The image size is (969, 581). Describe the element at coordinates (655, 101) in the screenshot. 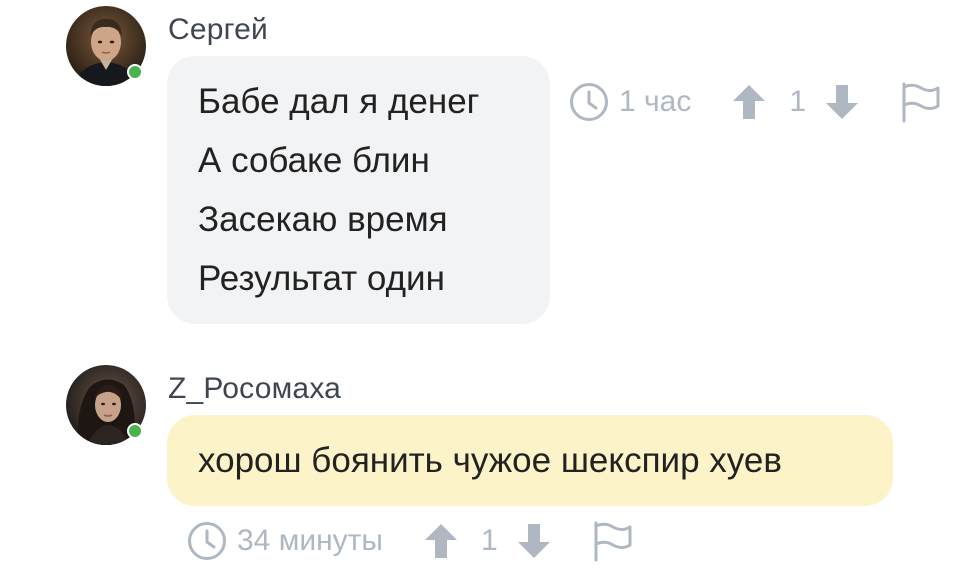

I see `time-label: 1 час` at that location.